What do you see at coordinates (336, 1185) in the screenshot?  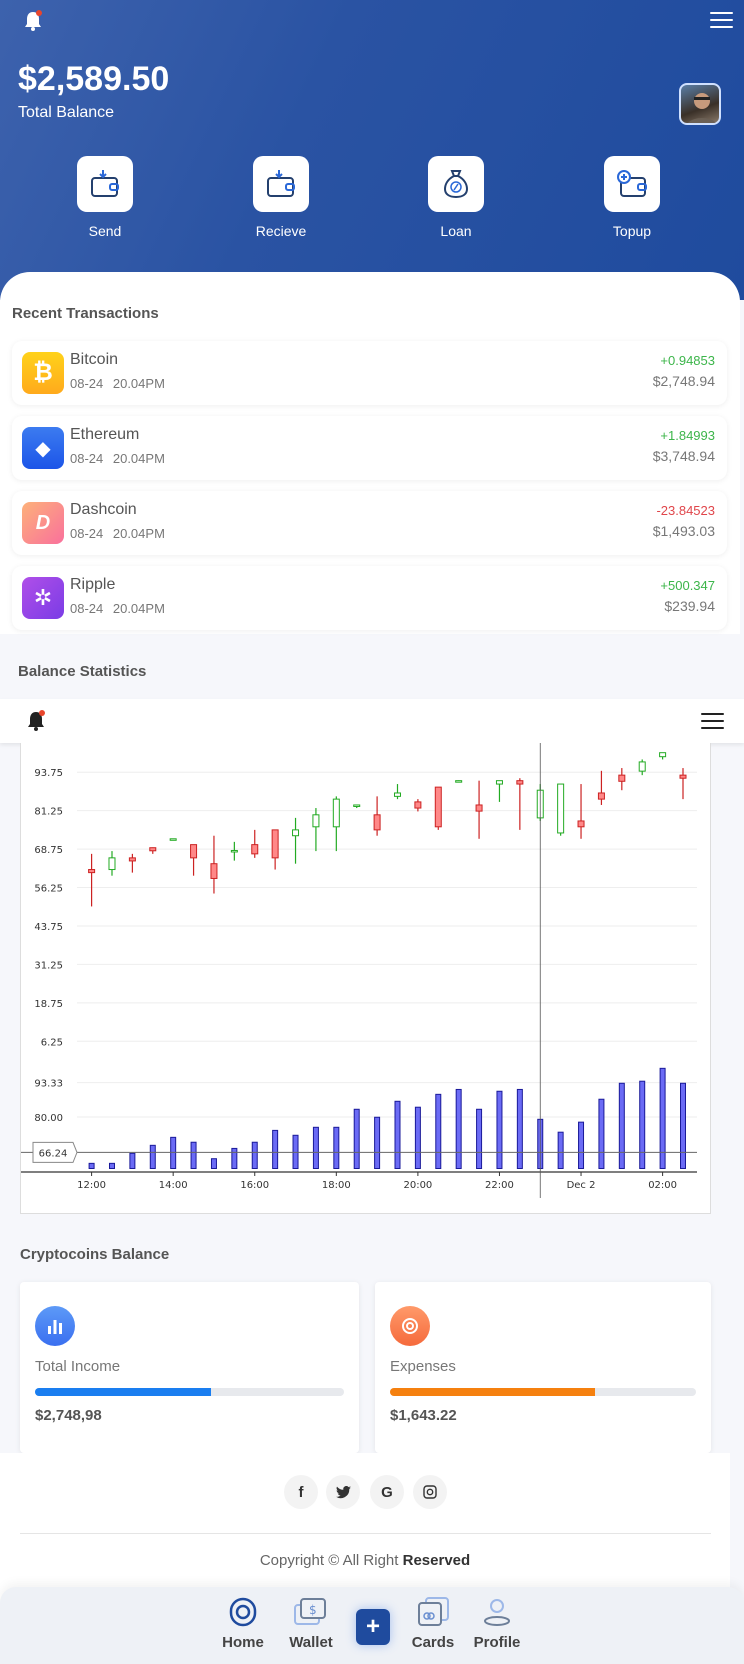 I see `x-tick-label: 18:00` at bounding box center [336, 1185].